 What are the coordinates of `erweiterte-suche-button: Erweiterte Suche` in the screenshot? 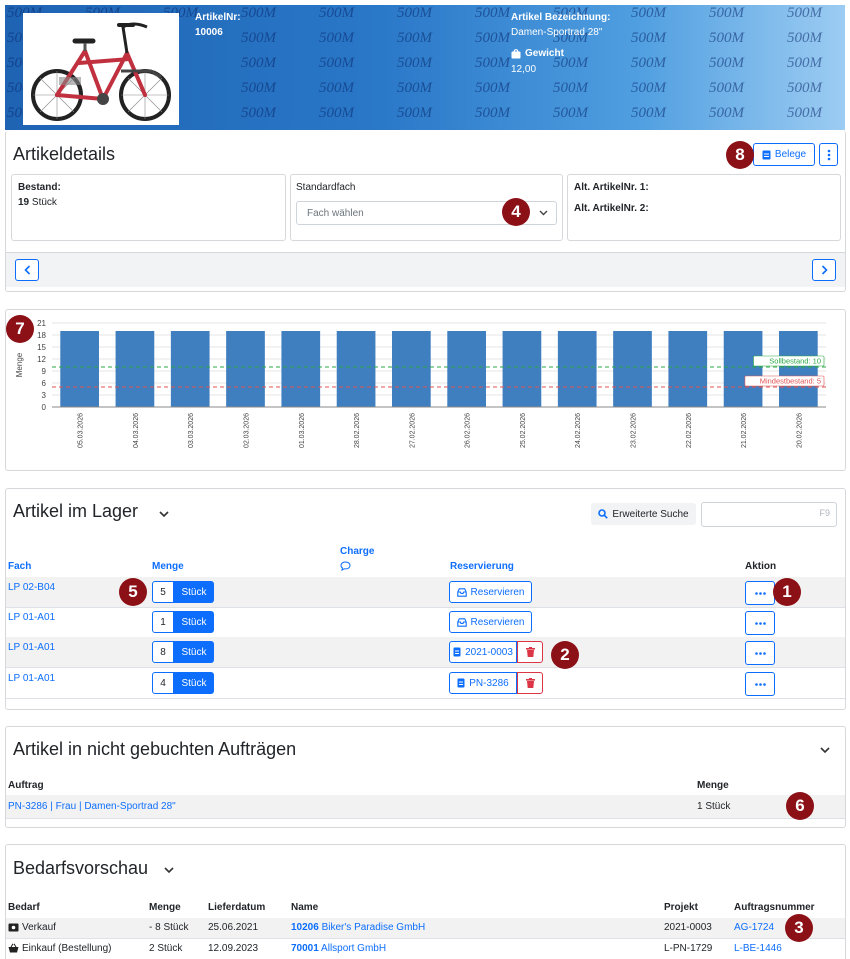 It's located at (643, 514).